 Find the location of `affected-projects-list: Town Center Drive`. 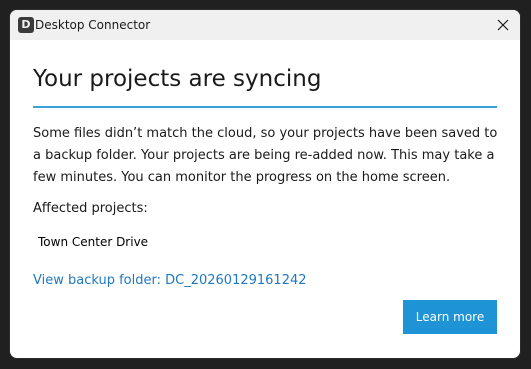

affected-projects-list: Town Center Drive is located at coordinates (93, 242).